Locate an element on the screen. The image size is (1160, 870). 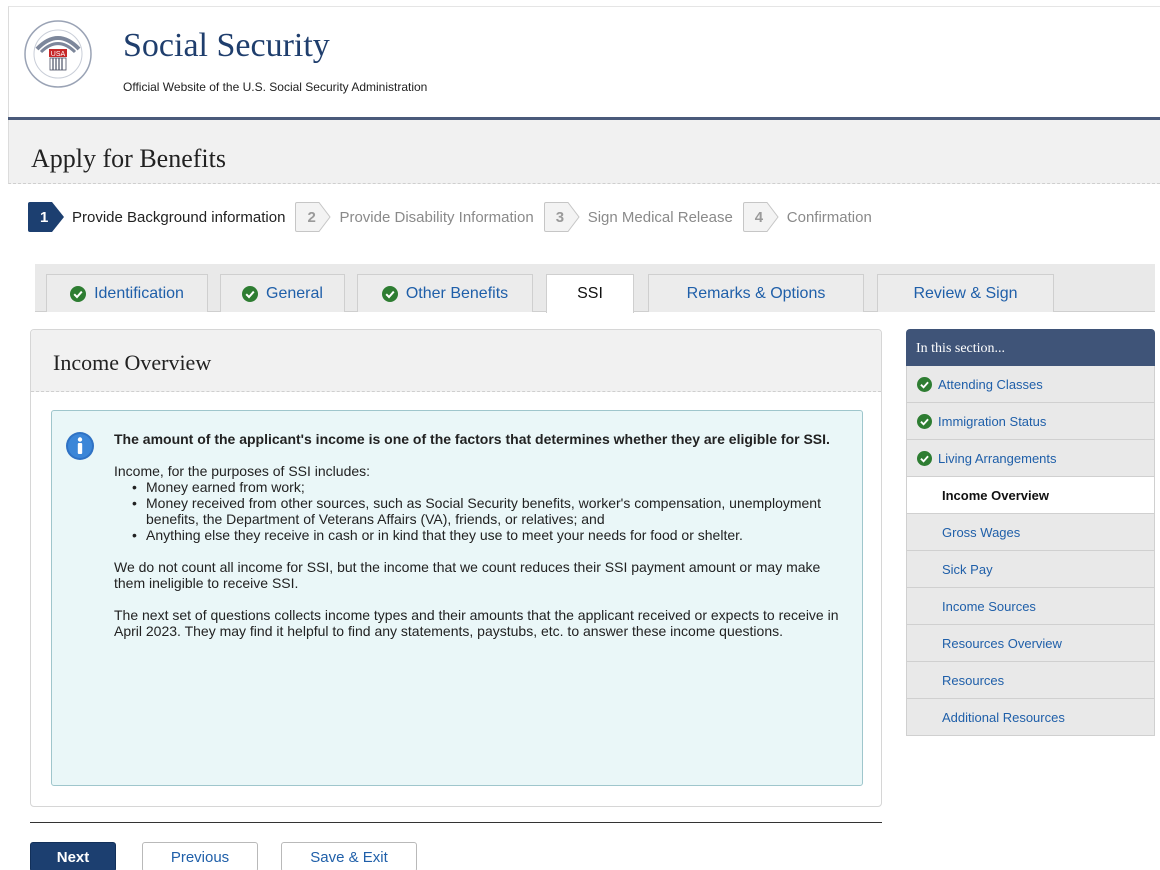
sidebar-item-label: Sick Pay is located at coordinates (967, 569).